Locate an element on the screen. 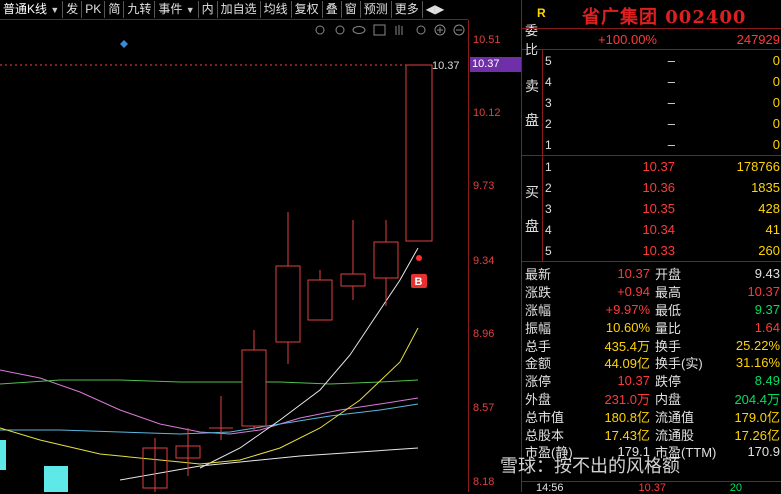  level-number: 4 is located at coordinates (548, 229).